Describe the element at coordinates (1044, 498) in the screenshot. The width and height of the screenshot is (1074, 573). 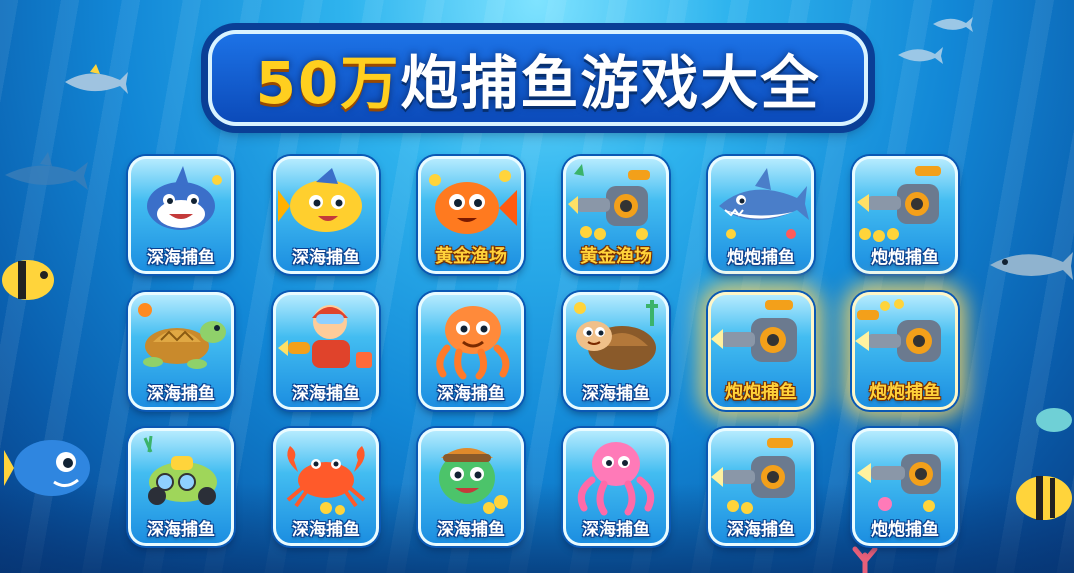
I see `striped-fish-icon` at that location.